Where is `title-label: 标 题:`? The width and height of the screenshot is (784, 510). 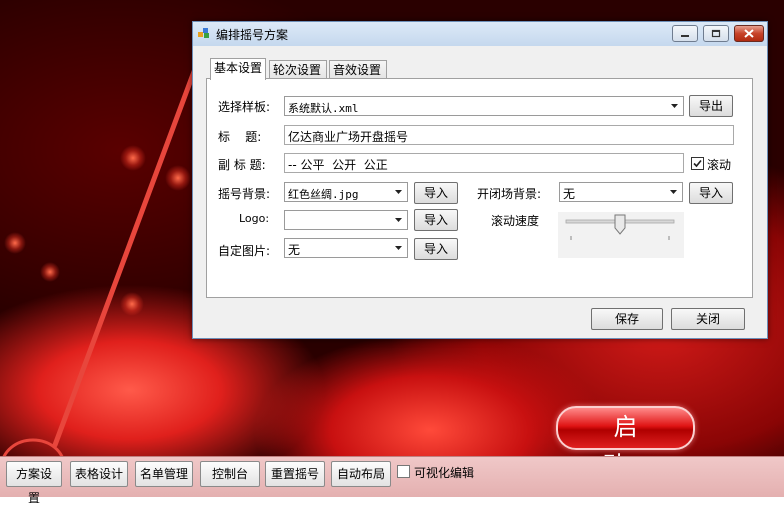 title-label: 标 题: is located at coordinates (240, 137).